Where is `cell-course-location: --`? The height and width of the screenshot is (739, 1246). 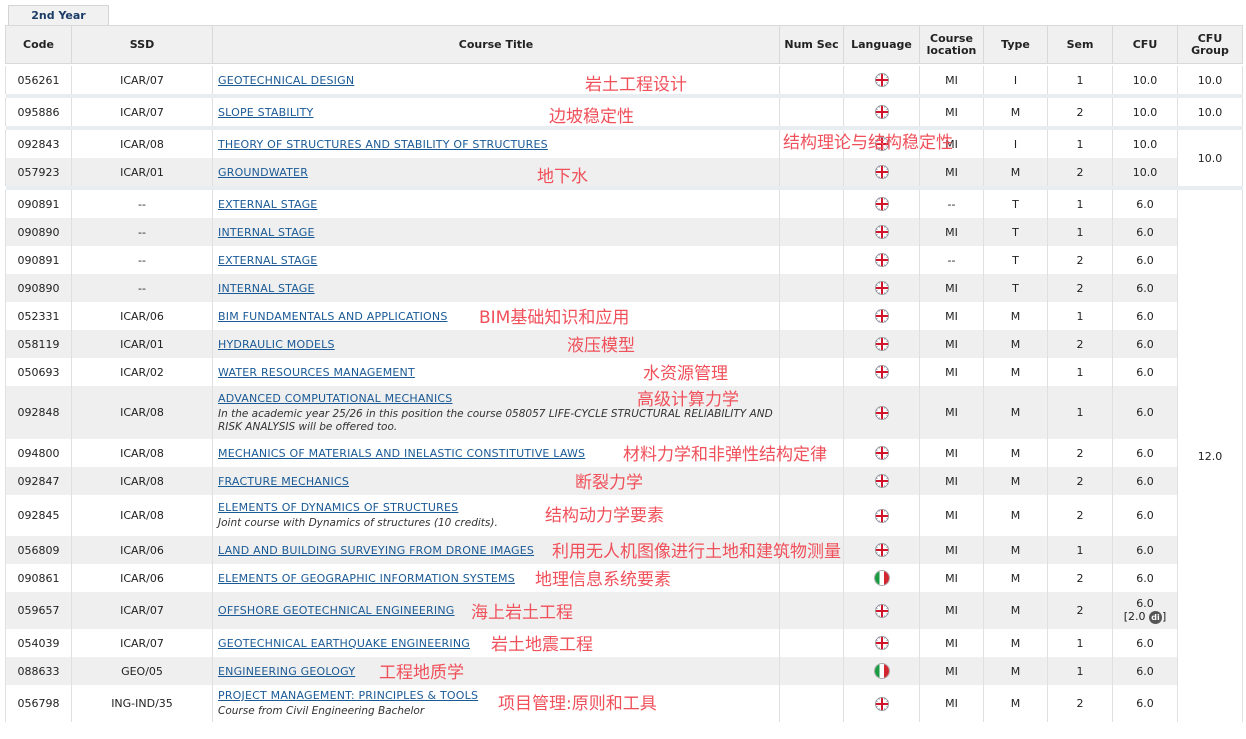
cell-course-location: -- is located at coordinates (951, 260).